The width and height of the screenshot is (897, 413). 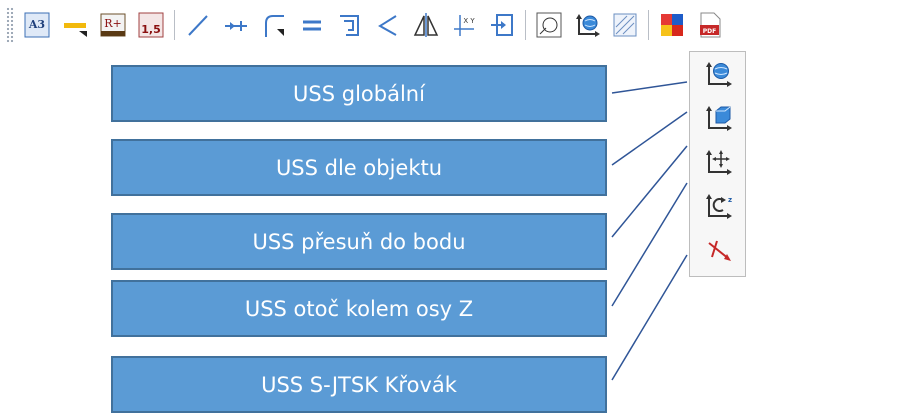 I want to click on mirror-button, so click(x=426, y=25).